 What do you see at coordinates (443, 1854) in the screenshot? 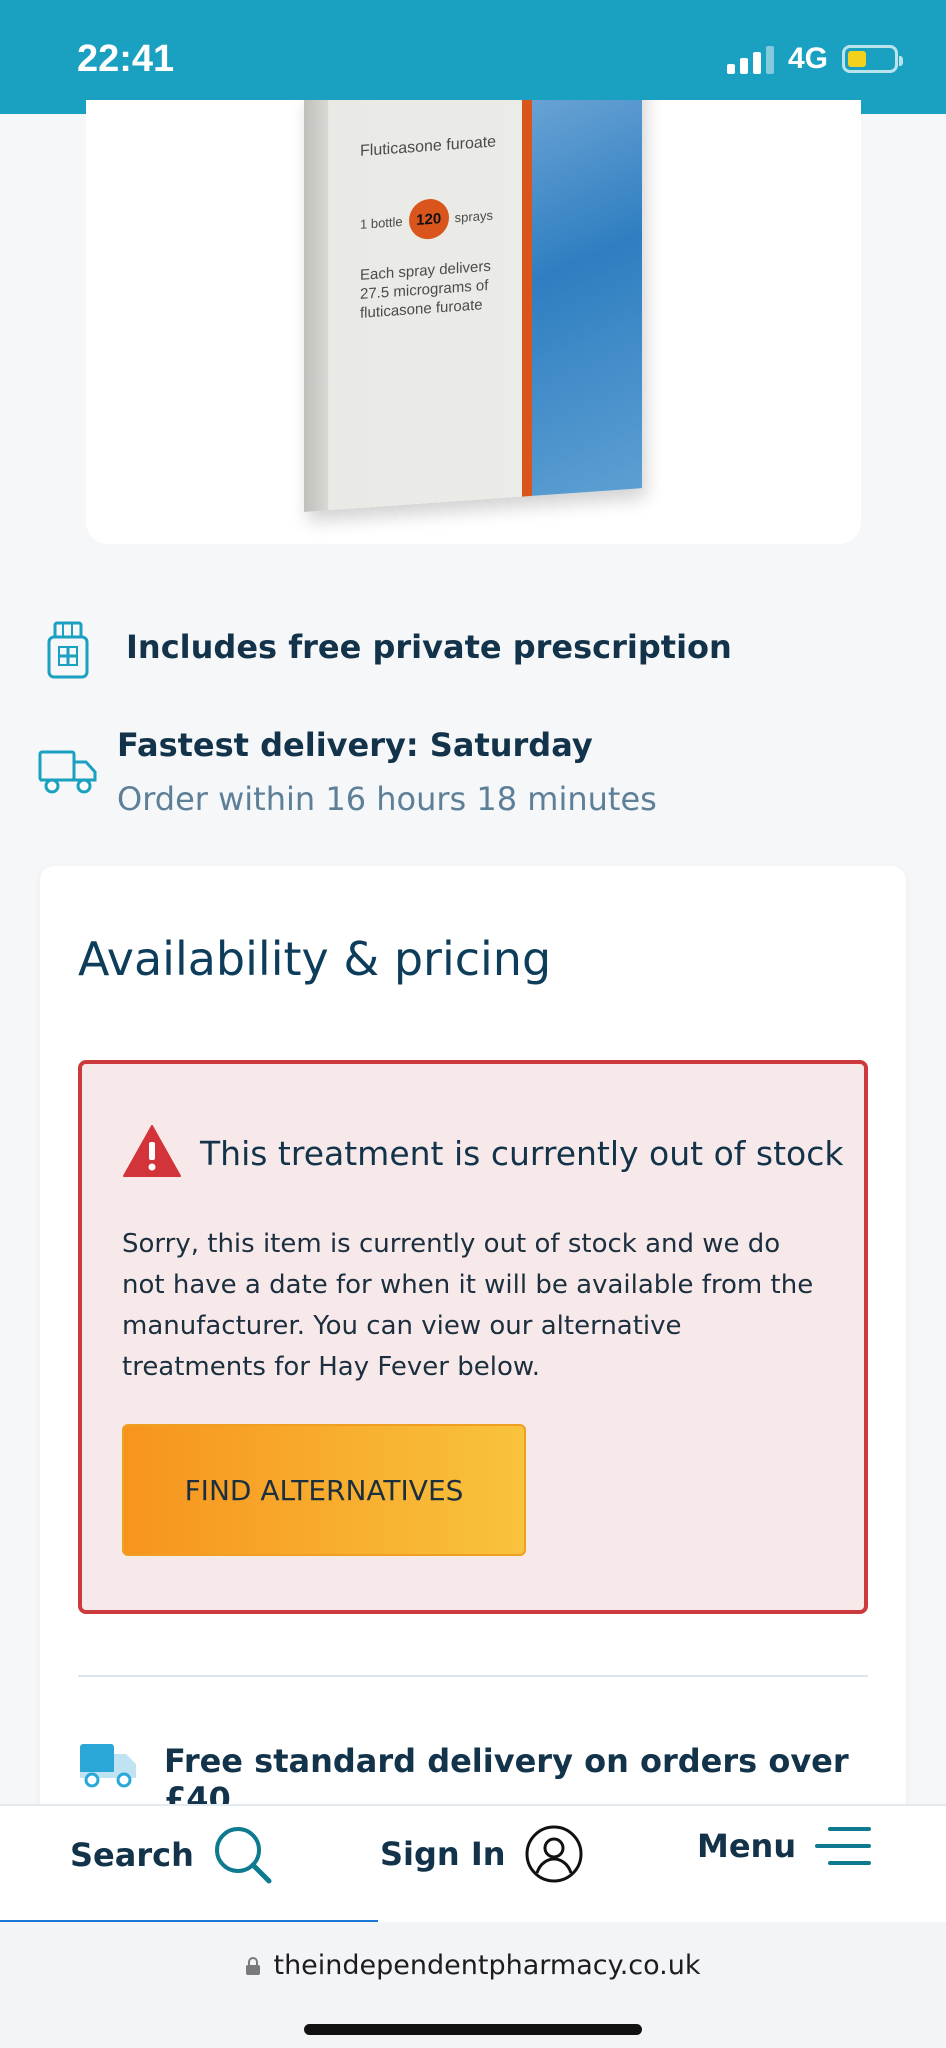
I see `nav-sign-in-label: Sign In` at bounding box center [443, 1854].